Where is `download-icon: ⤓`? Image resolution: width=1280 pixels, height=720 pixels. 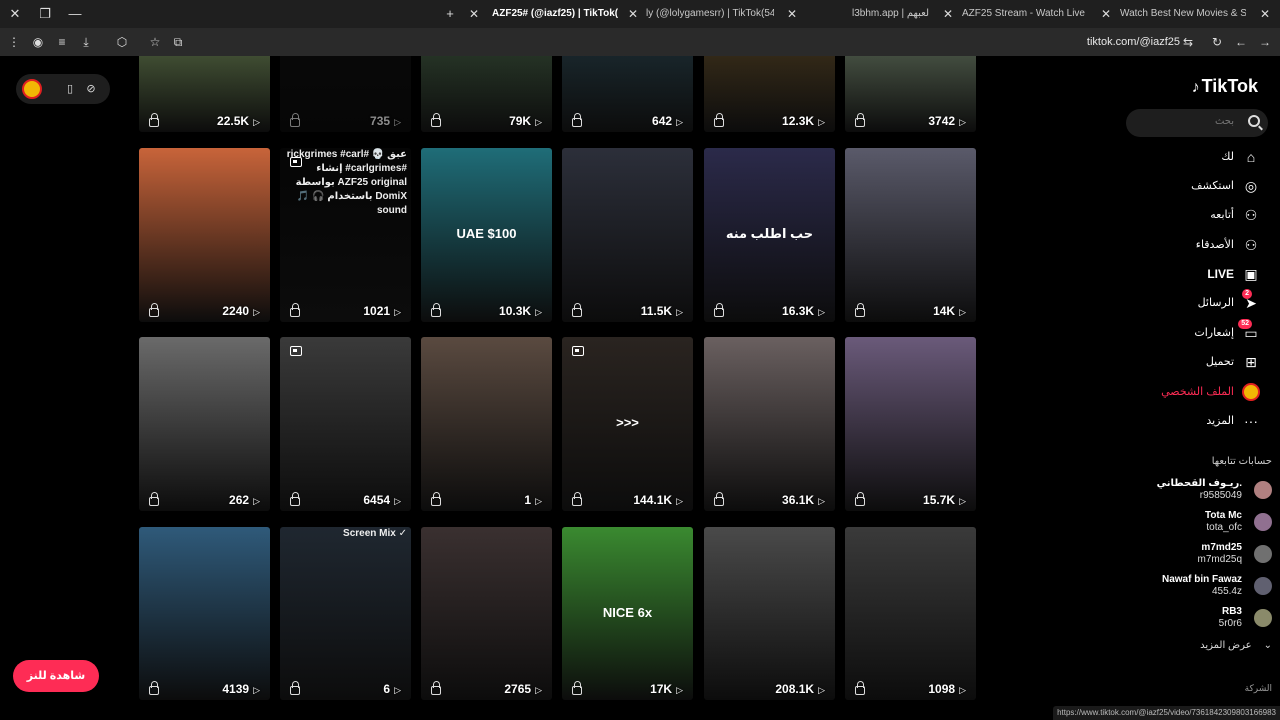 download-icon: ⤓ is located at coordinates (86, 42).